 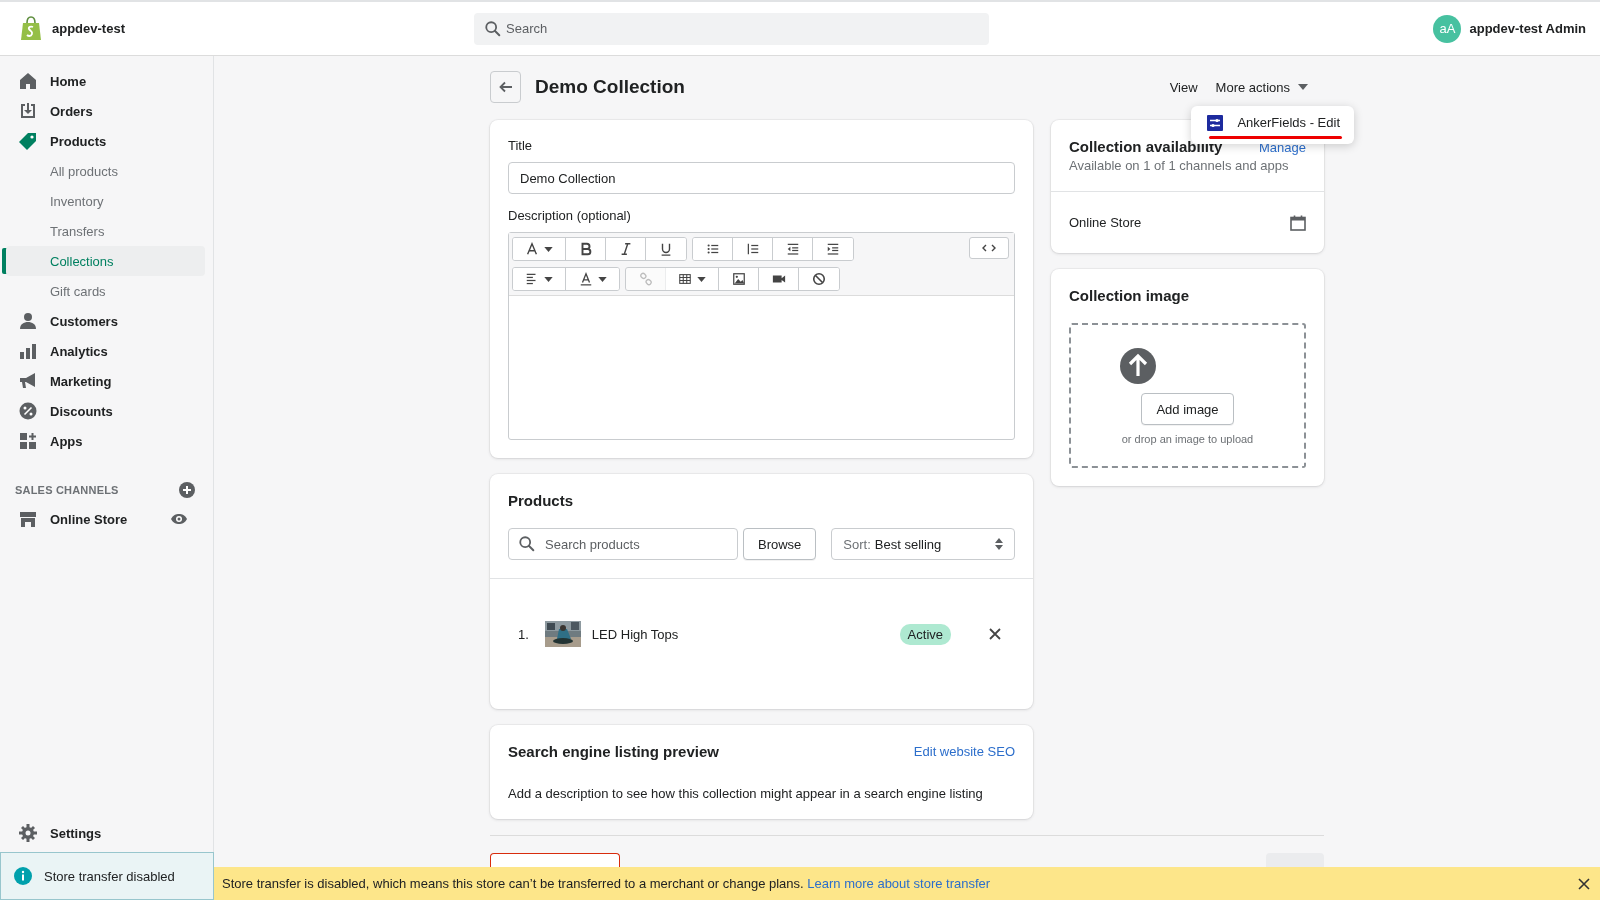 What do you see at coordinates (613, 751) in the screenshot?
I see `card-title: Search engine listing preview` at bounding box center [613, 751].